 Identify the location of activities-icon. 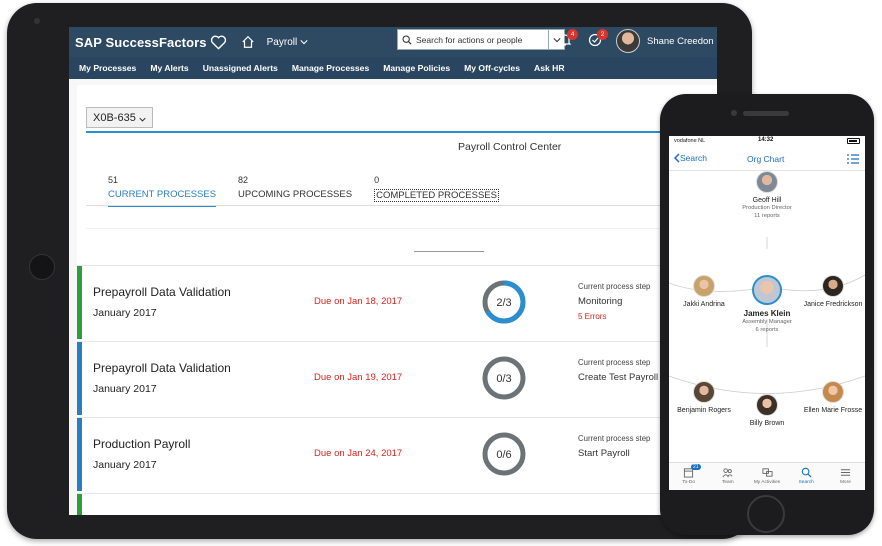
(767, 472).